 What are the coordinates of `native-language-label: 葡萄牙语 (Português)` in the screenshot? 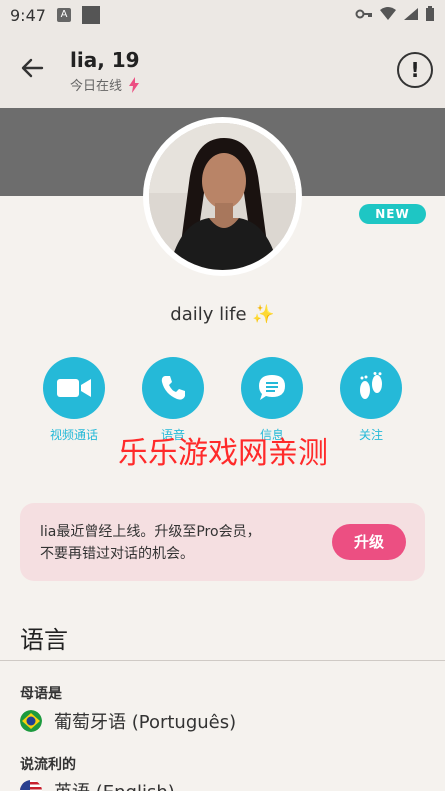 It's located at (145, 722).